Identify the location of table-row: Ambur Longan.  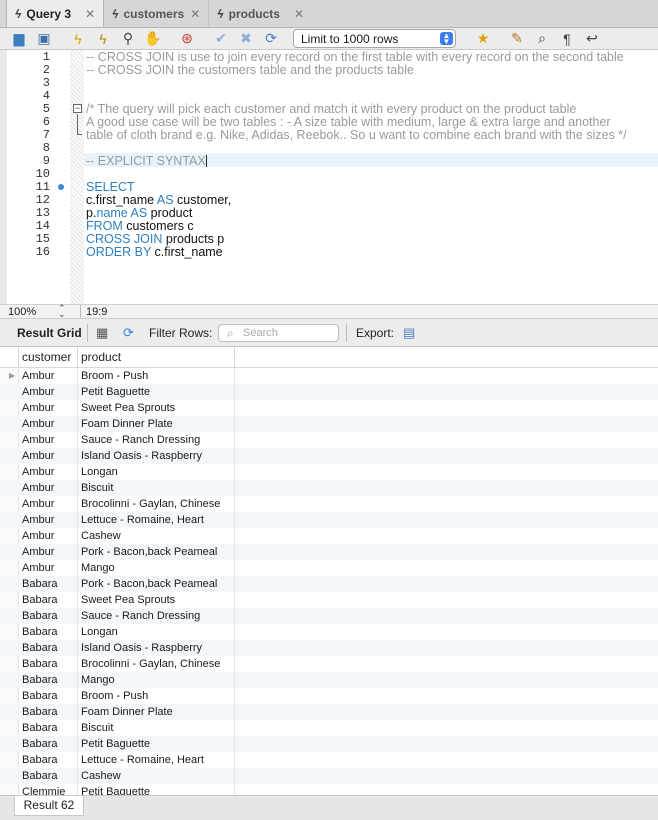
(329, 472).